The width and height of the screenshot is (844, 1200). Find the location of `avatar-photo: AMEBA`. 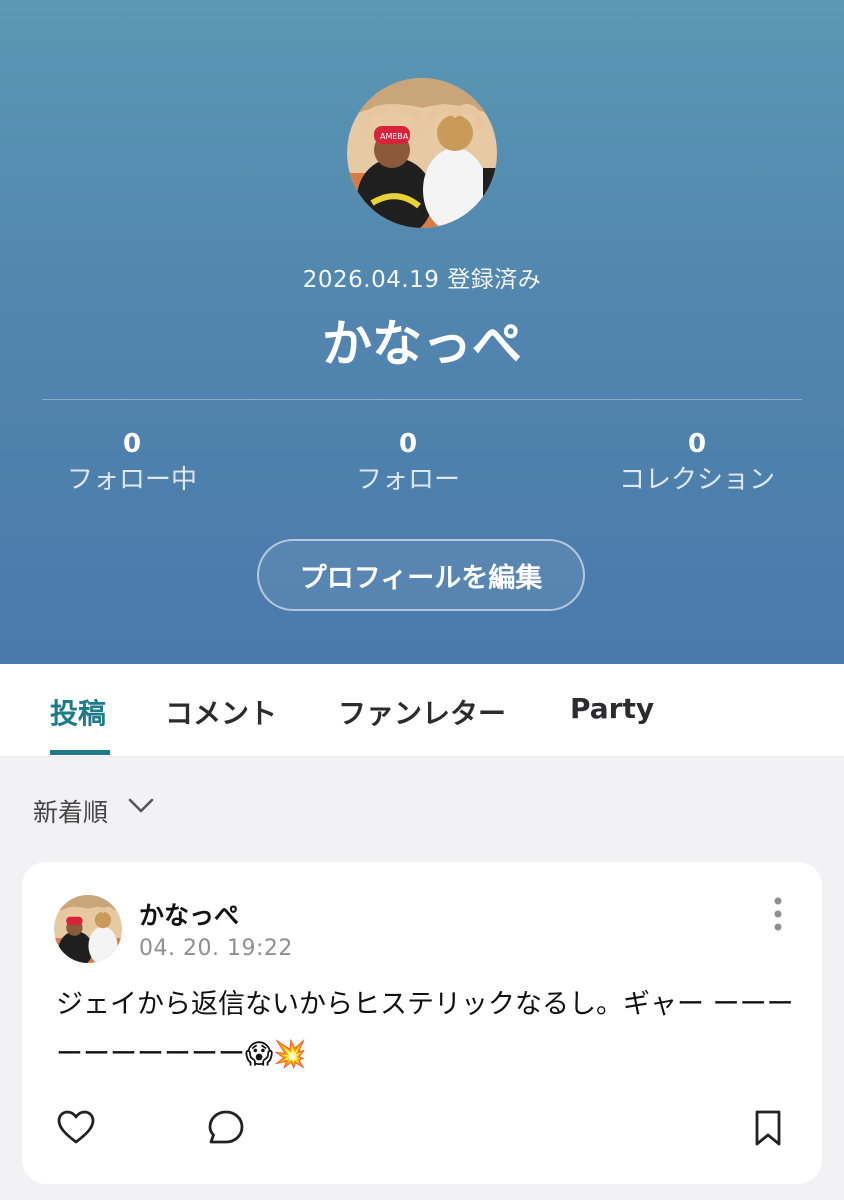

avatar-photo: AMEBA is located at coordinates (422, 153).